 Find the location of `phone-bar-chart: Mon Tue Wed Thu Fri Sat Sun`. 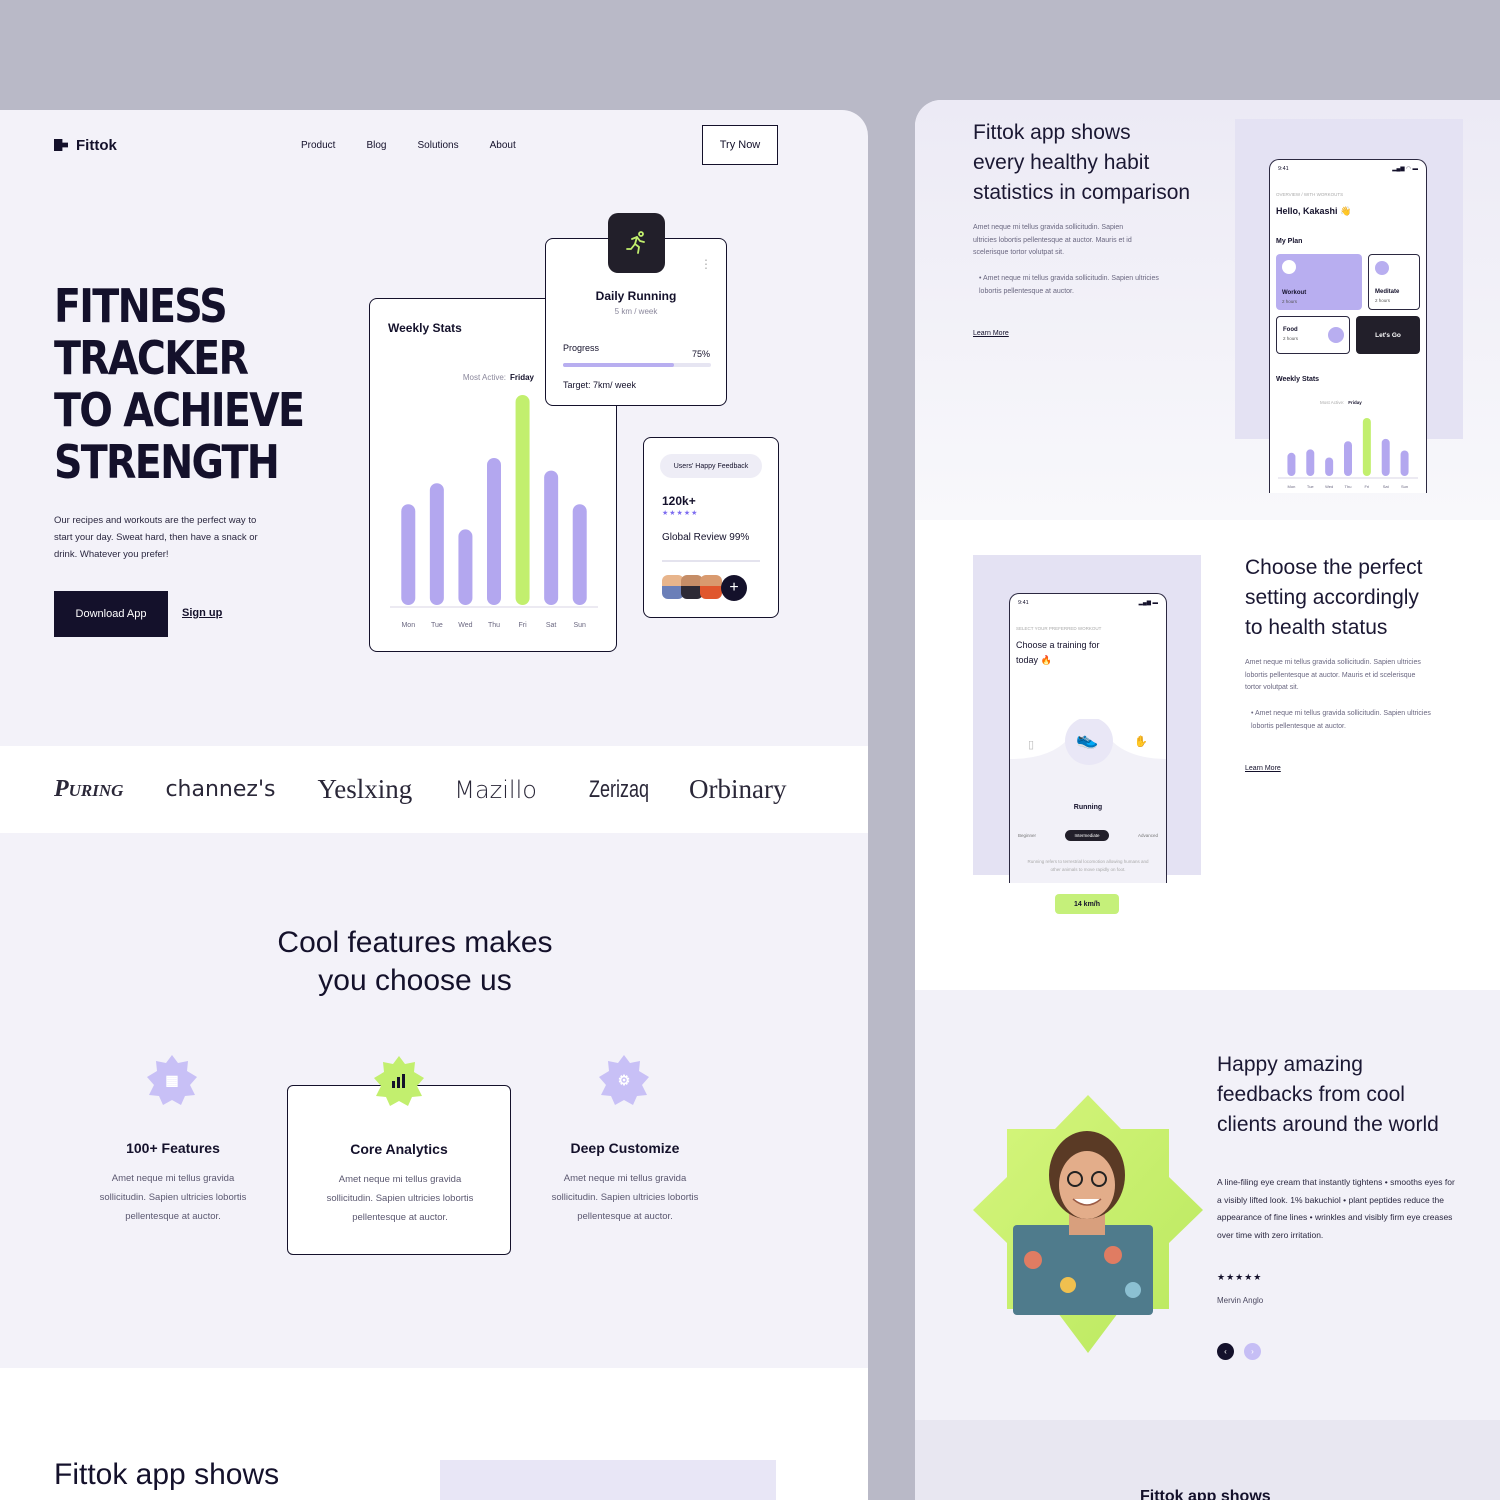

phone-bar-chart: Mon Tue Wed Thu Fri Sat Sun is located at coordinates (1348, 453).